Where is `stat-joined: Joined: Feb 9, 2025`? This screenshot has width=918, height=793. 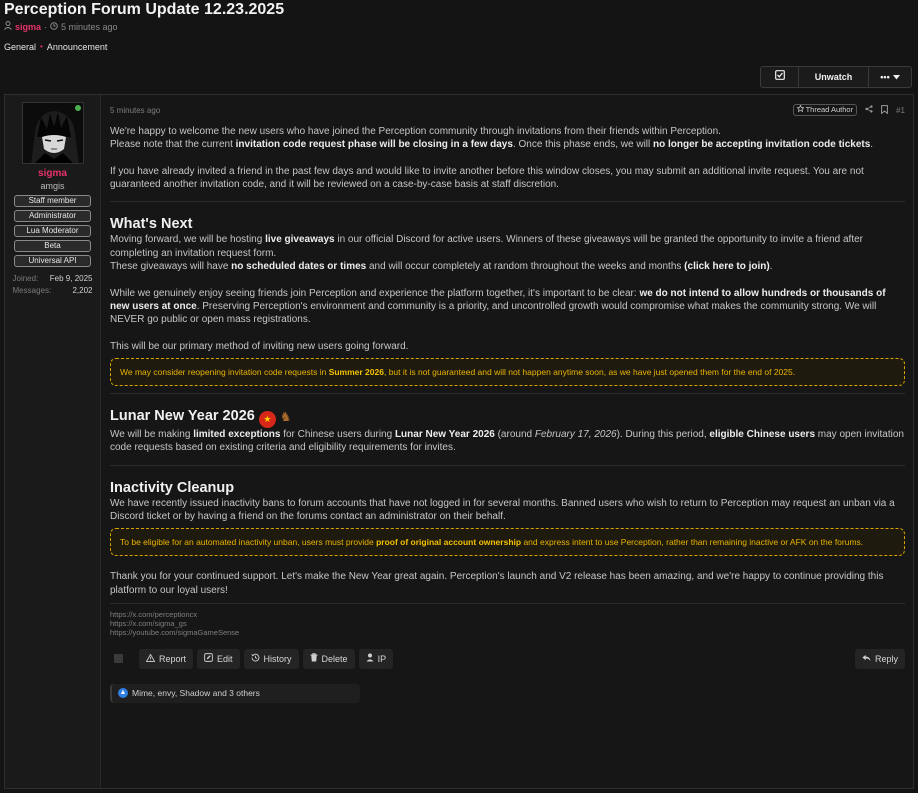
stat-joined: Joined: Feb 9, 2025 is located at coordinates (53, 279).